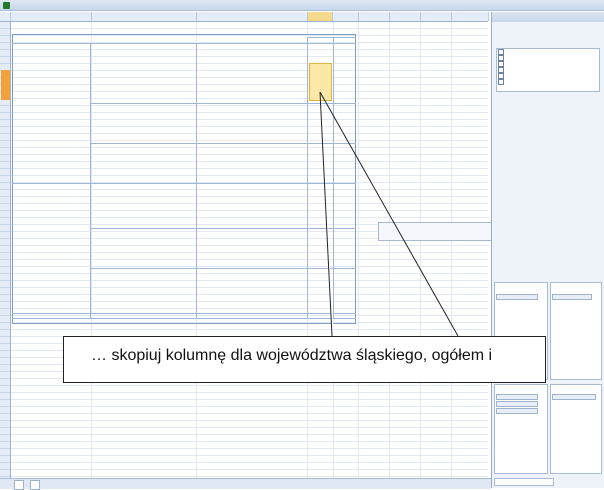 This screenshot has height=490, width=604. Describe the element at coordinates (548, 17) in the screenshot. I see `panel-title-bar` at that location.